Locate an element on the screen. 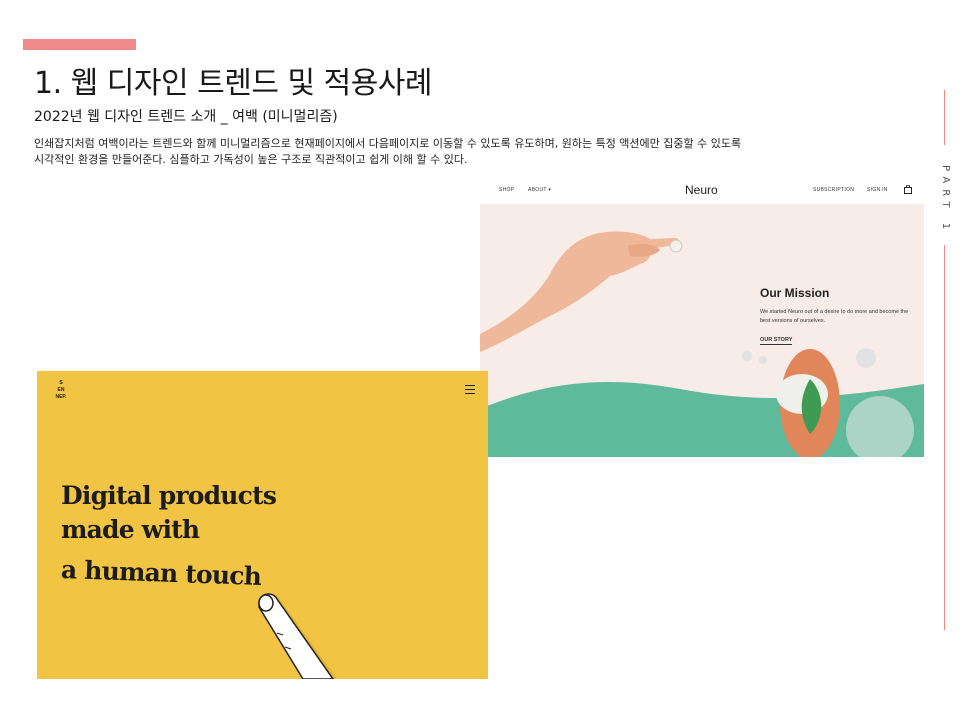 The width and height of the screenshot is (960, 720). mission-title: Our Mission is located at coordinates (795, 293).